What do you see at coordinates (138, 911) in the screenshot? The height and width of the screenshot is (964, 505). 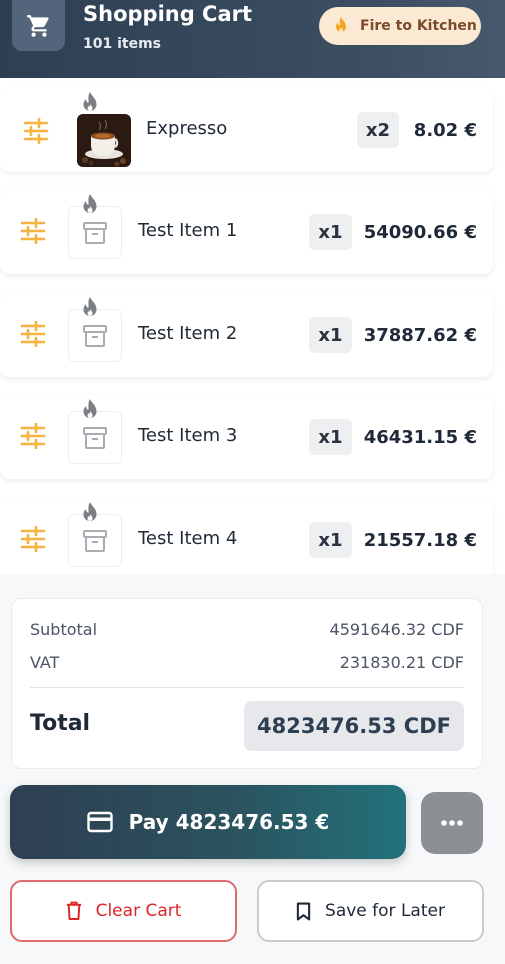 I see `clear-cart-label: Clear Cart` at bounding box center [138, 911].